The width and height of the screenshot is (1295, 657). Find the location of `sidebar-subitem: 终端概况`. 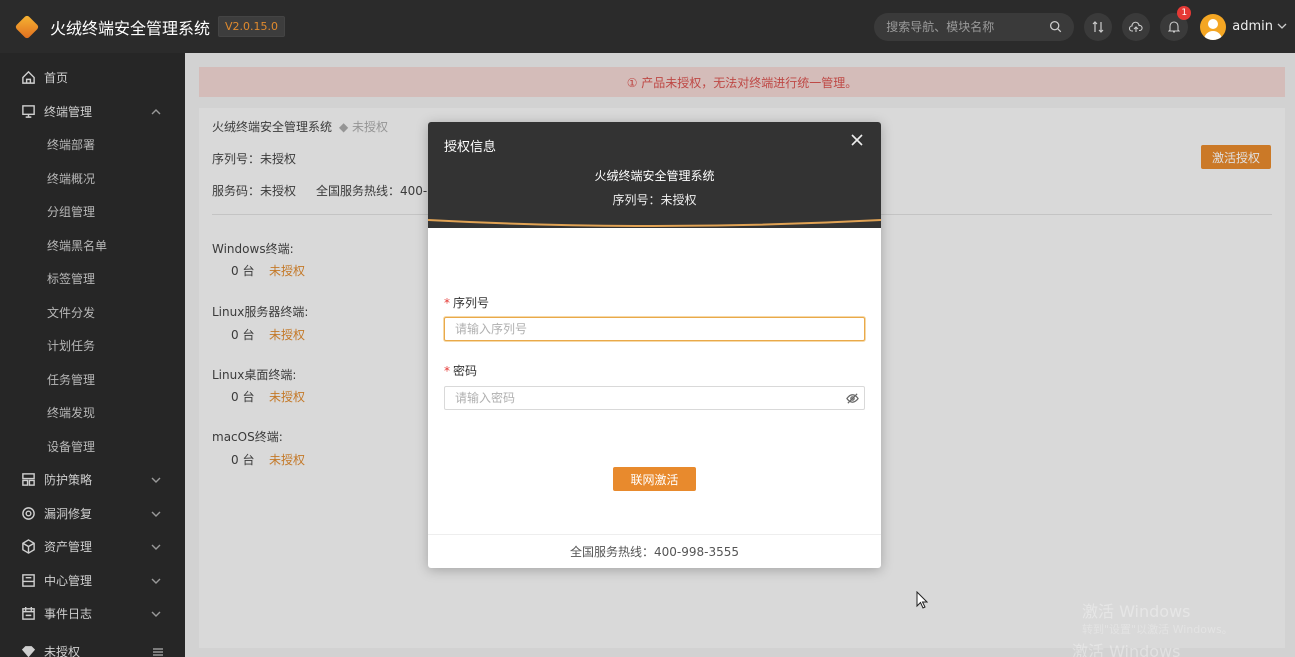

sidebar-subitem: 终端概况 is located at coordinates (92, 179).